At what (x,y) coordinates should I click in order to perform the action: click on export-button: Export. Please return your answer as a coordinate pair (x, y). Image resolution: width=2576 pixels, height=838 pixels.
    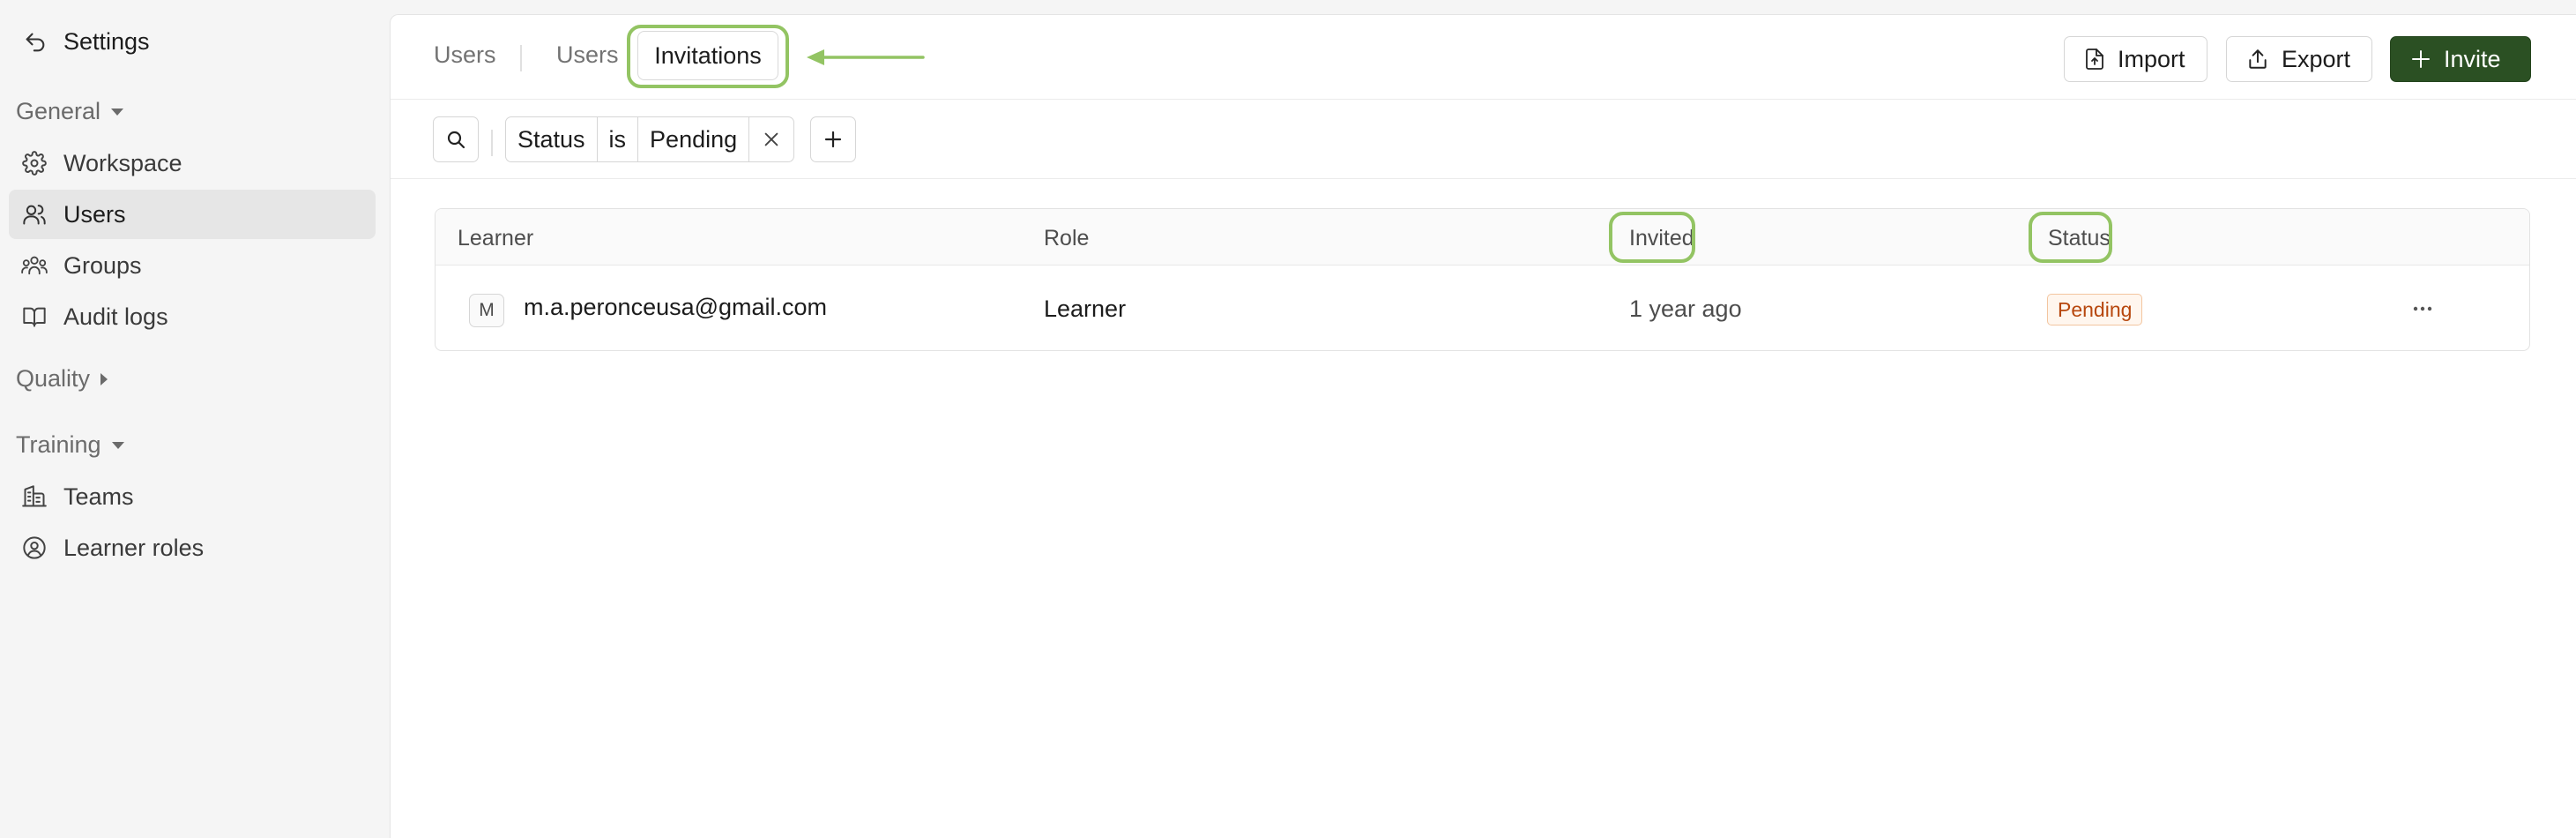
    Looking at the image, I should click on (2299, 59).